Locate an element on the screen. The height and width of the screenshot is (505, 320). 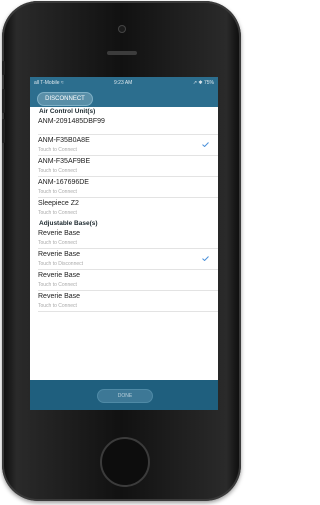
device-name: ANM-F35B0A8E is located at coordinates (64, 140).